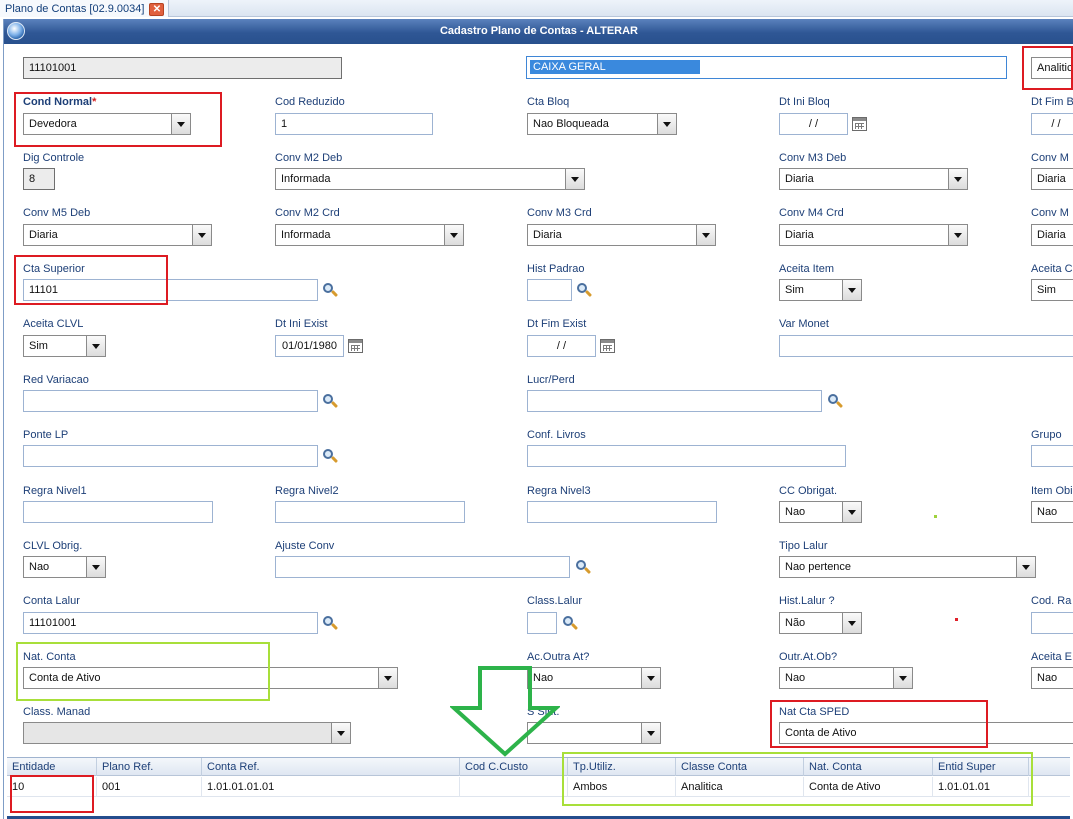 The width and height of the screenshot is (1073, 819). I want to click on conv-m2-crd-select: Informada, so click(369, 235).